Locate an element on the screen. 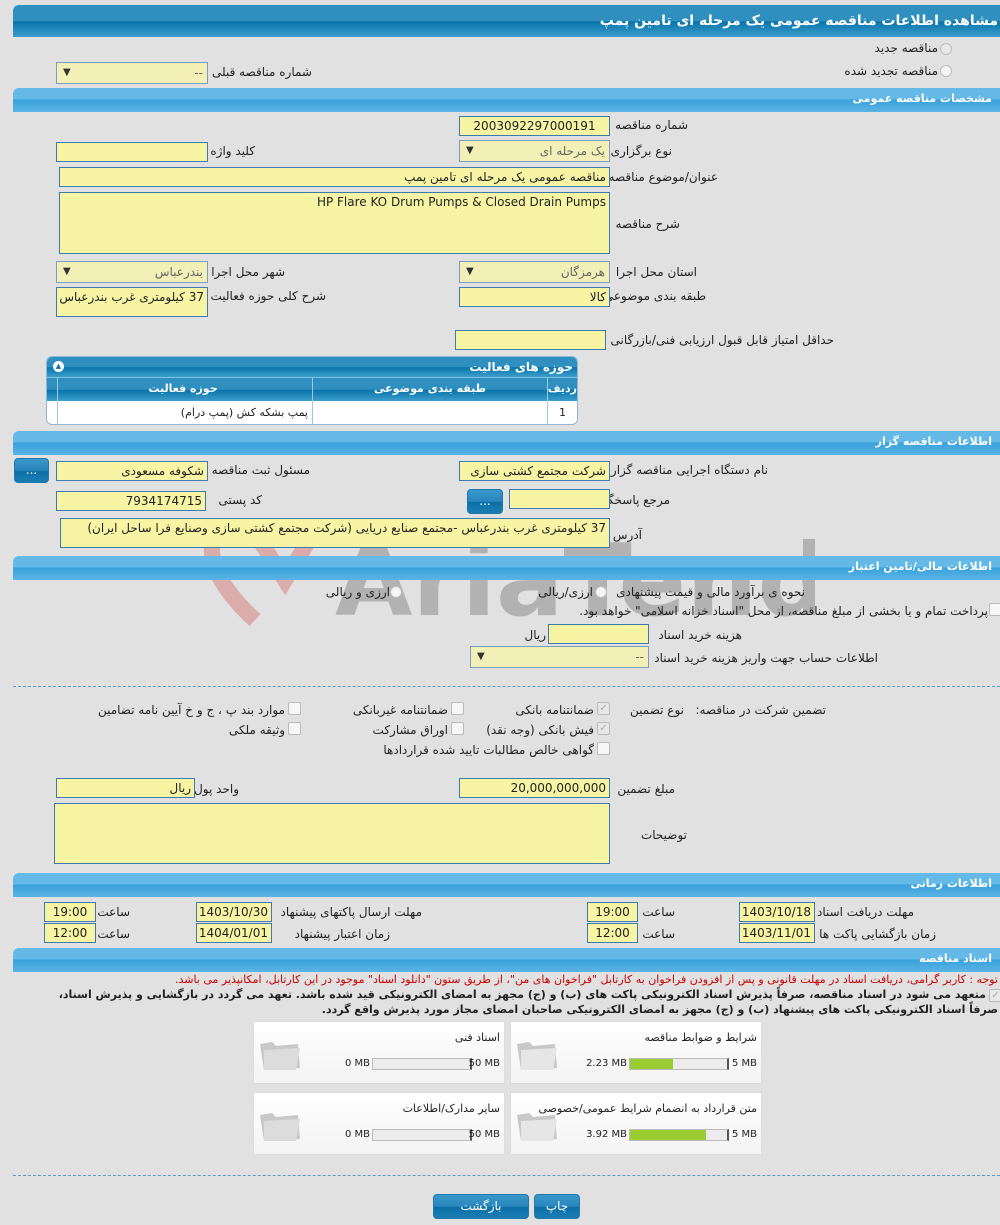 The image size is (1000, 1225). notes-label: توضیحات is located at coordinates (663, 835).